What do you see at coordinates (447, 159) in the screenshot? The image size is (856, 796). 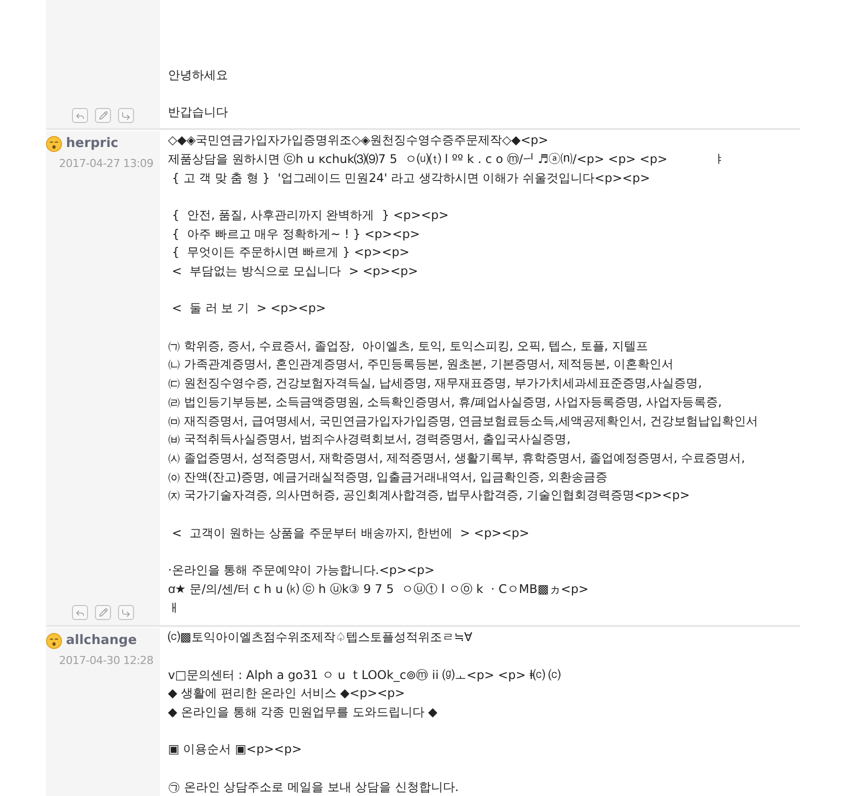 I see `post-text-line: 제품상담을 원하시면 ⓒh u ĸchuk⑶⑼7 5 ㅇ⒰⒯ l ºº k . c o ⓜ/ᅴ ♬ⓐ⒩/<p> <p> <p> ㅑ` at bounding box center [447, 159].